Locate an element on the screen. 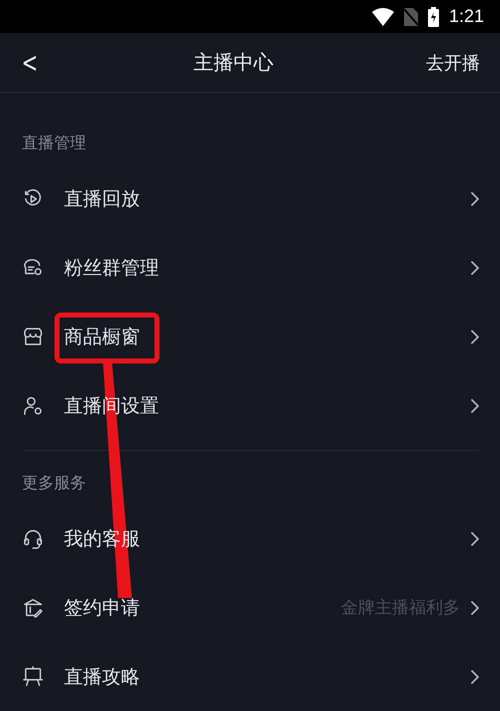 The image size is (500, 711). menu-item-label: 直播攻略 is located at coordinates (102, 677).